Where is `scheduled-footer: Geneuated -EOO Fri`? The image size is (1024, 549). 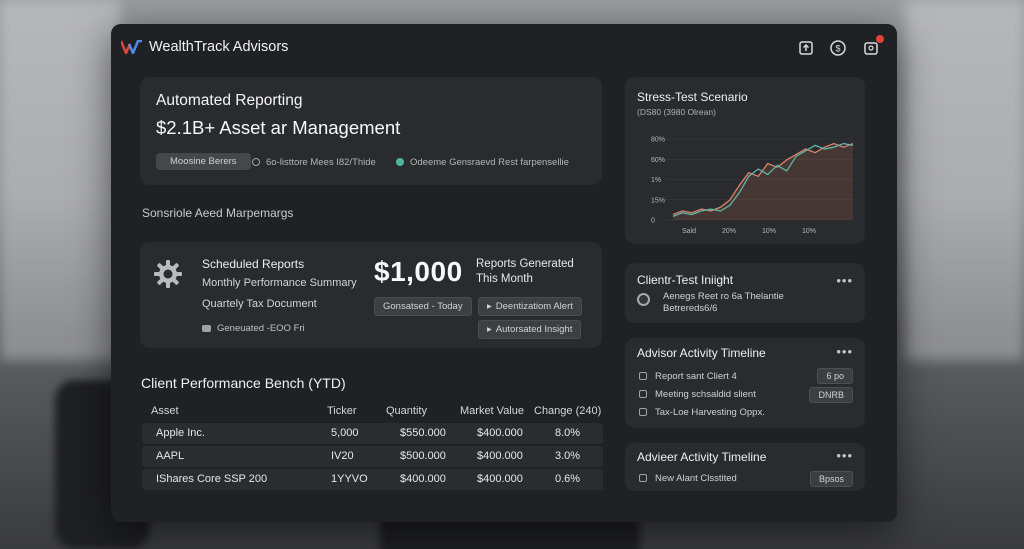
scheduled-footer: Geneuated -EOO Fri is located at coordinates (253, 328).